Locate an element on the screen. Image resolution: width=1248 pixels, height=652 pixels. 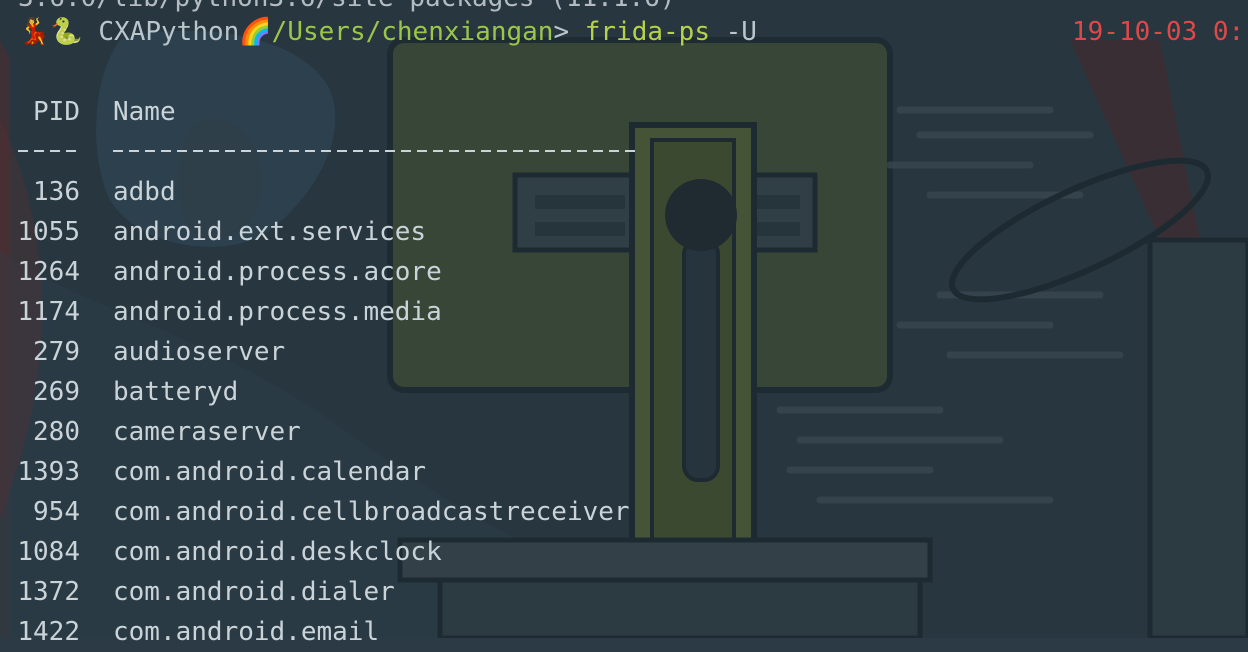
process-name: com.android.calendar is located at coordinates (270, 472).